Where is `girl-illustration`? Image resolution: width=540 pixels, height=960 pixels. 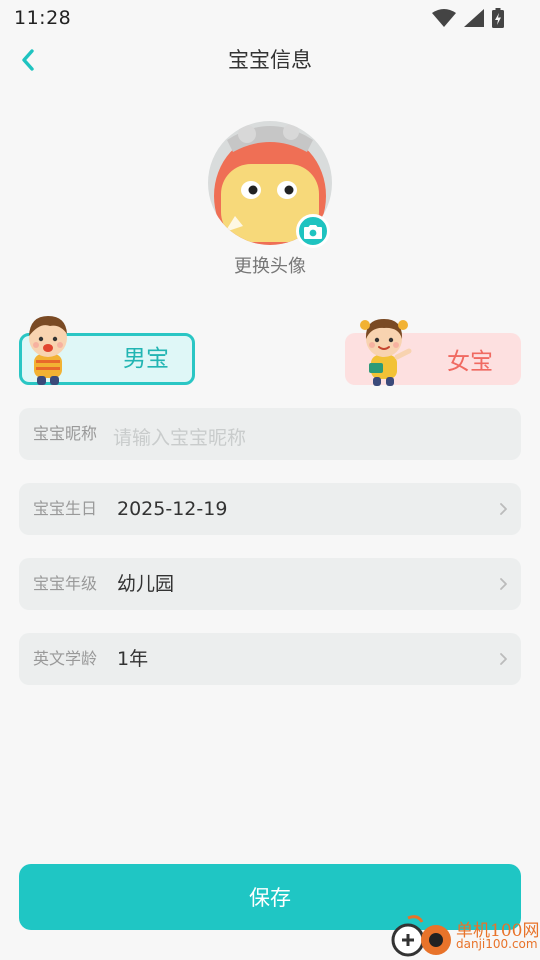
girl-illustration is located at coordinates (386, 352).